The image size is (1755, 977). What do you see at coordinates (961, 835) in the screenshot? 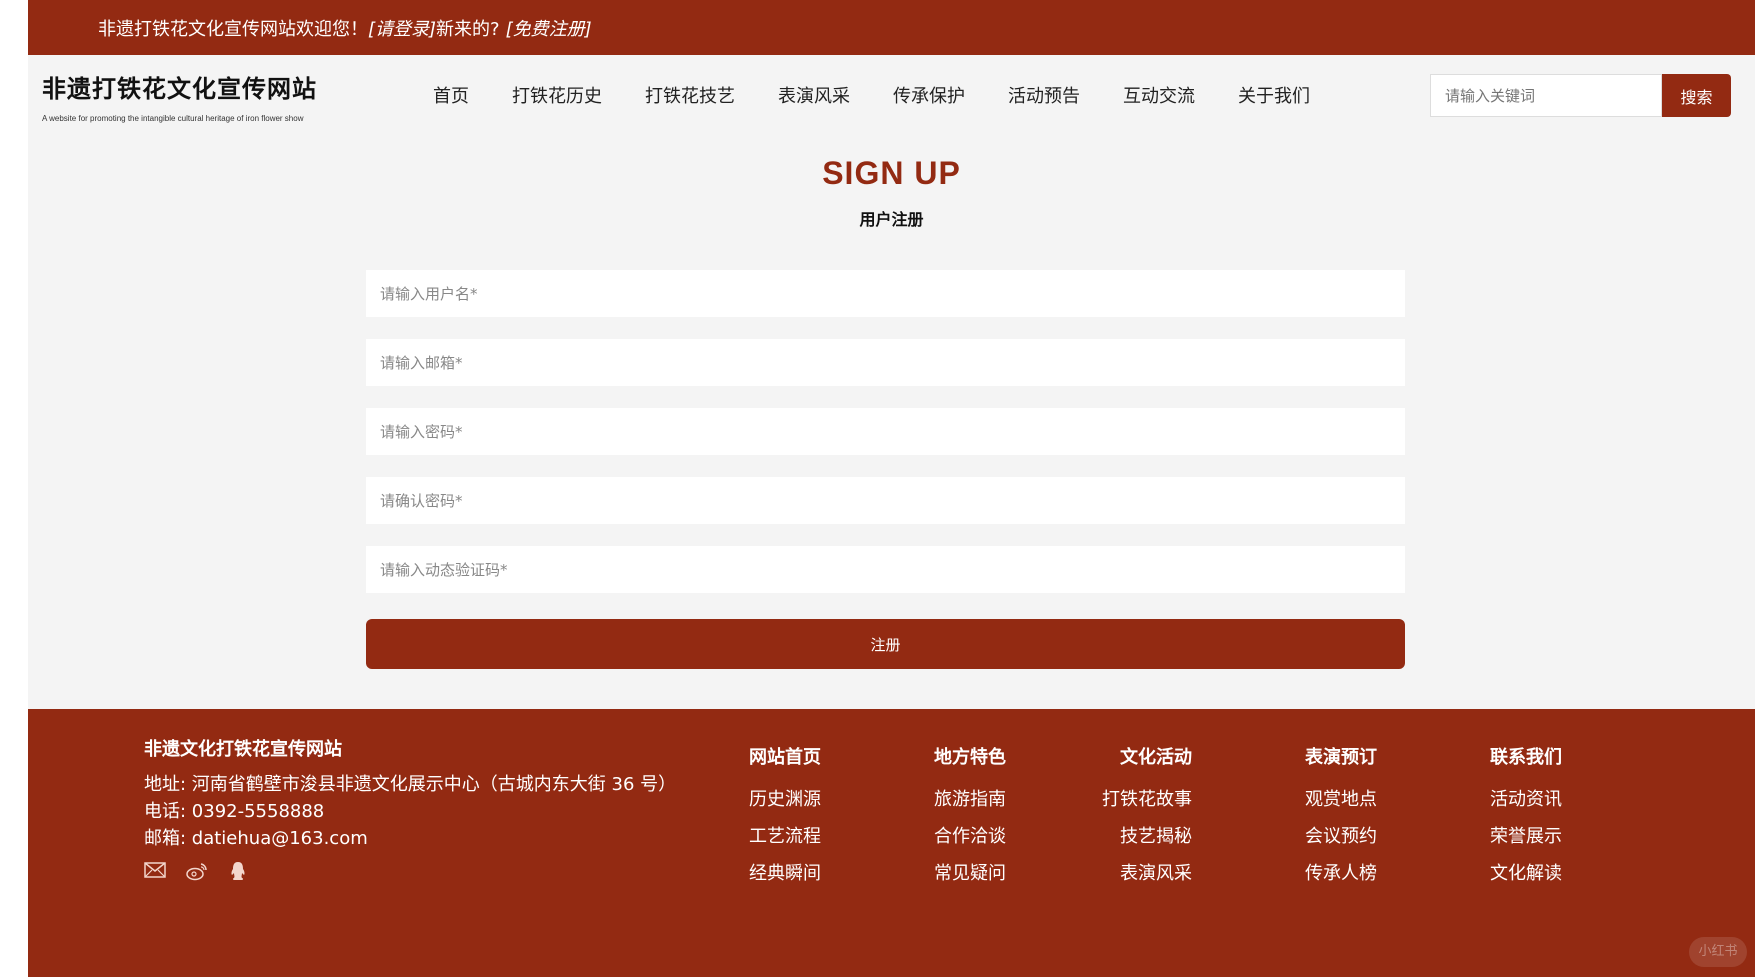
I see `footer-link: 合作洽谈` at bounding box center [961, 835].